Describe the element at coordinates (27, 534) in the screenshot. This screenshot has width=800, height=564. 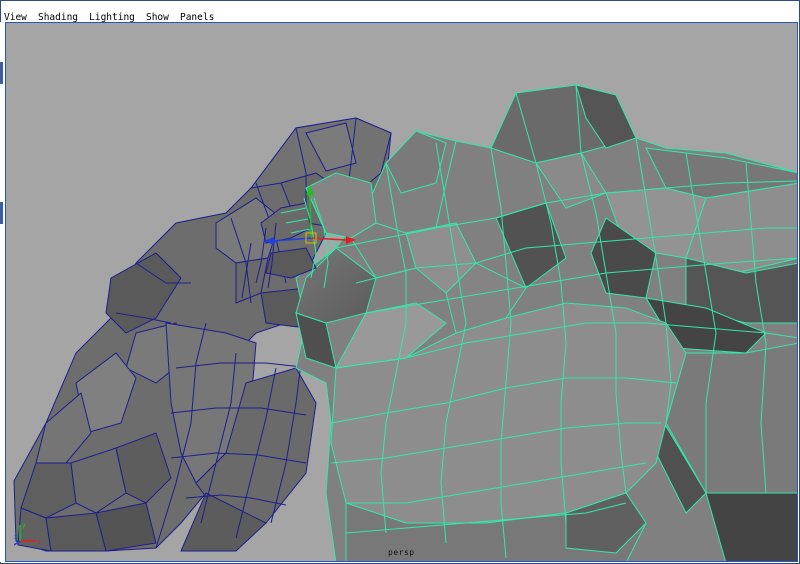
I see `axis-indicator-icon: x y z` at that location.